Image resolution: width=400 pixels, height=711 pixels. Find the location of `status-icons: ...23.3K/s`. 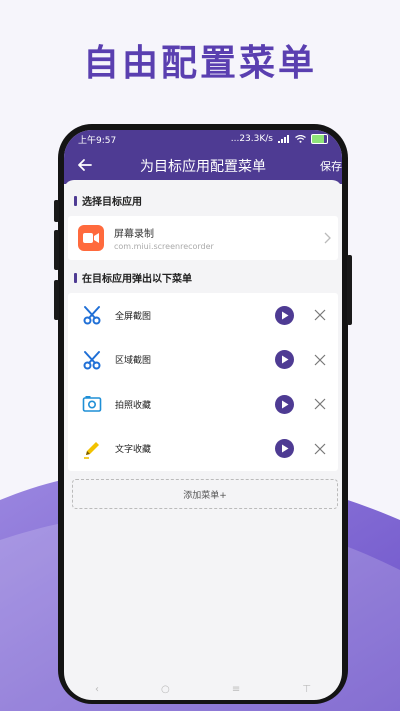

status-icons: ...23.3K/s is located at coordinates (279, 139).